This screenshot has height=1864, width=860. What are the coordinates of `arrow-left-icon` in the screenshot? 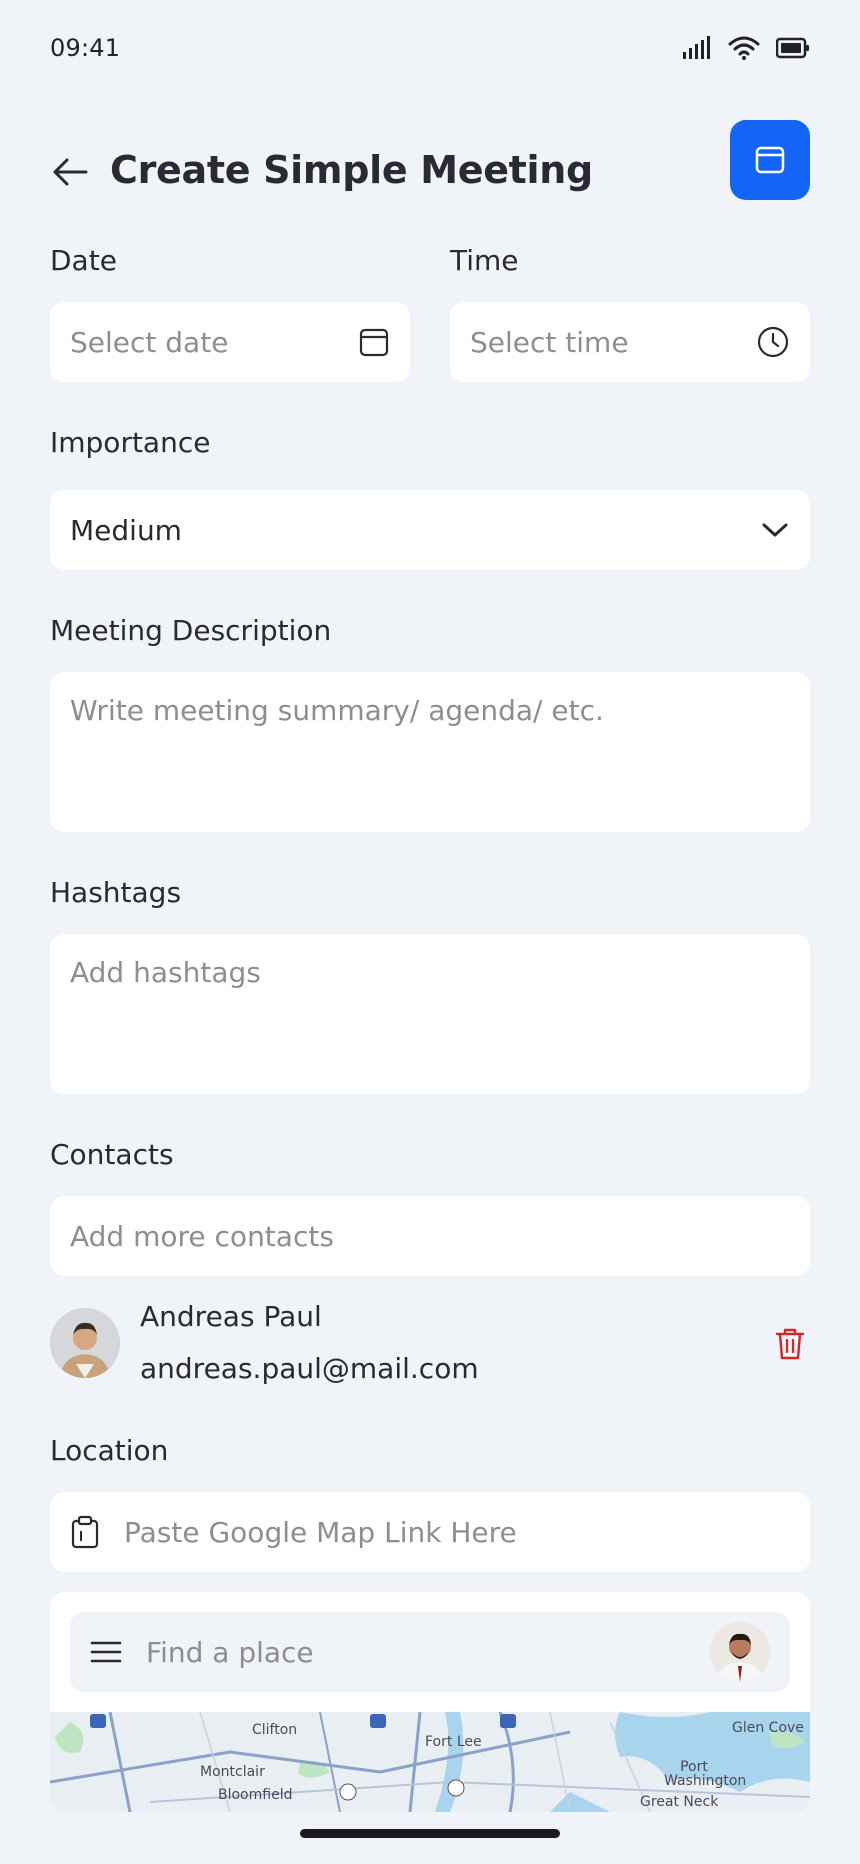 It's located at (70, 172).